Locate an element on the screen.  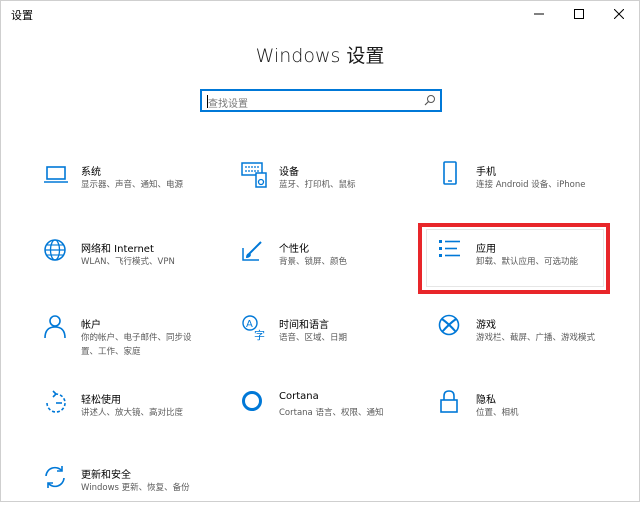
tile-name: Cortana is located at coordinates (299, 396).